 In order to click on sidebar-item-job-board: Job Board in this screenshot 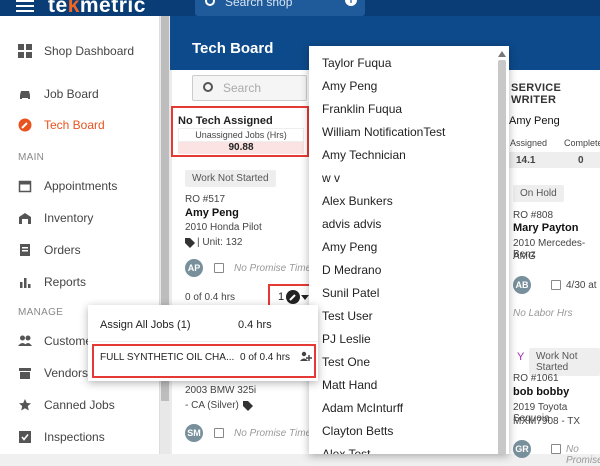, I will do `click(80, 94)`.